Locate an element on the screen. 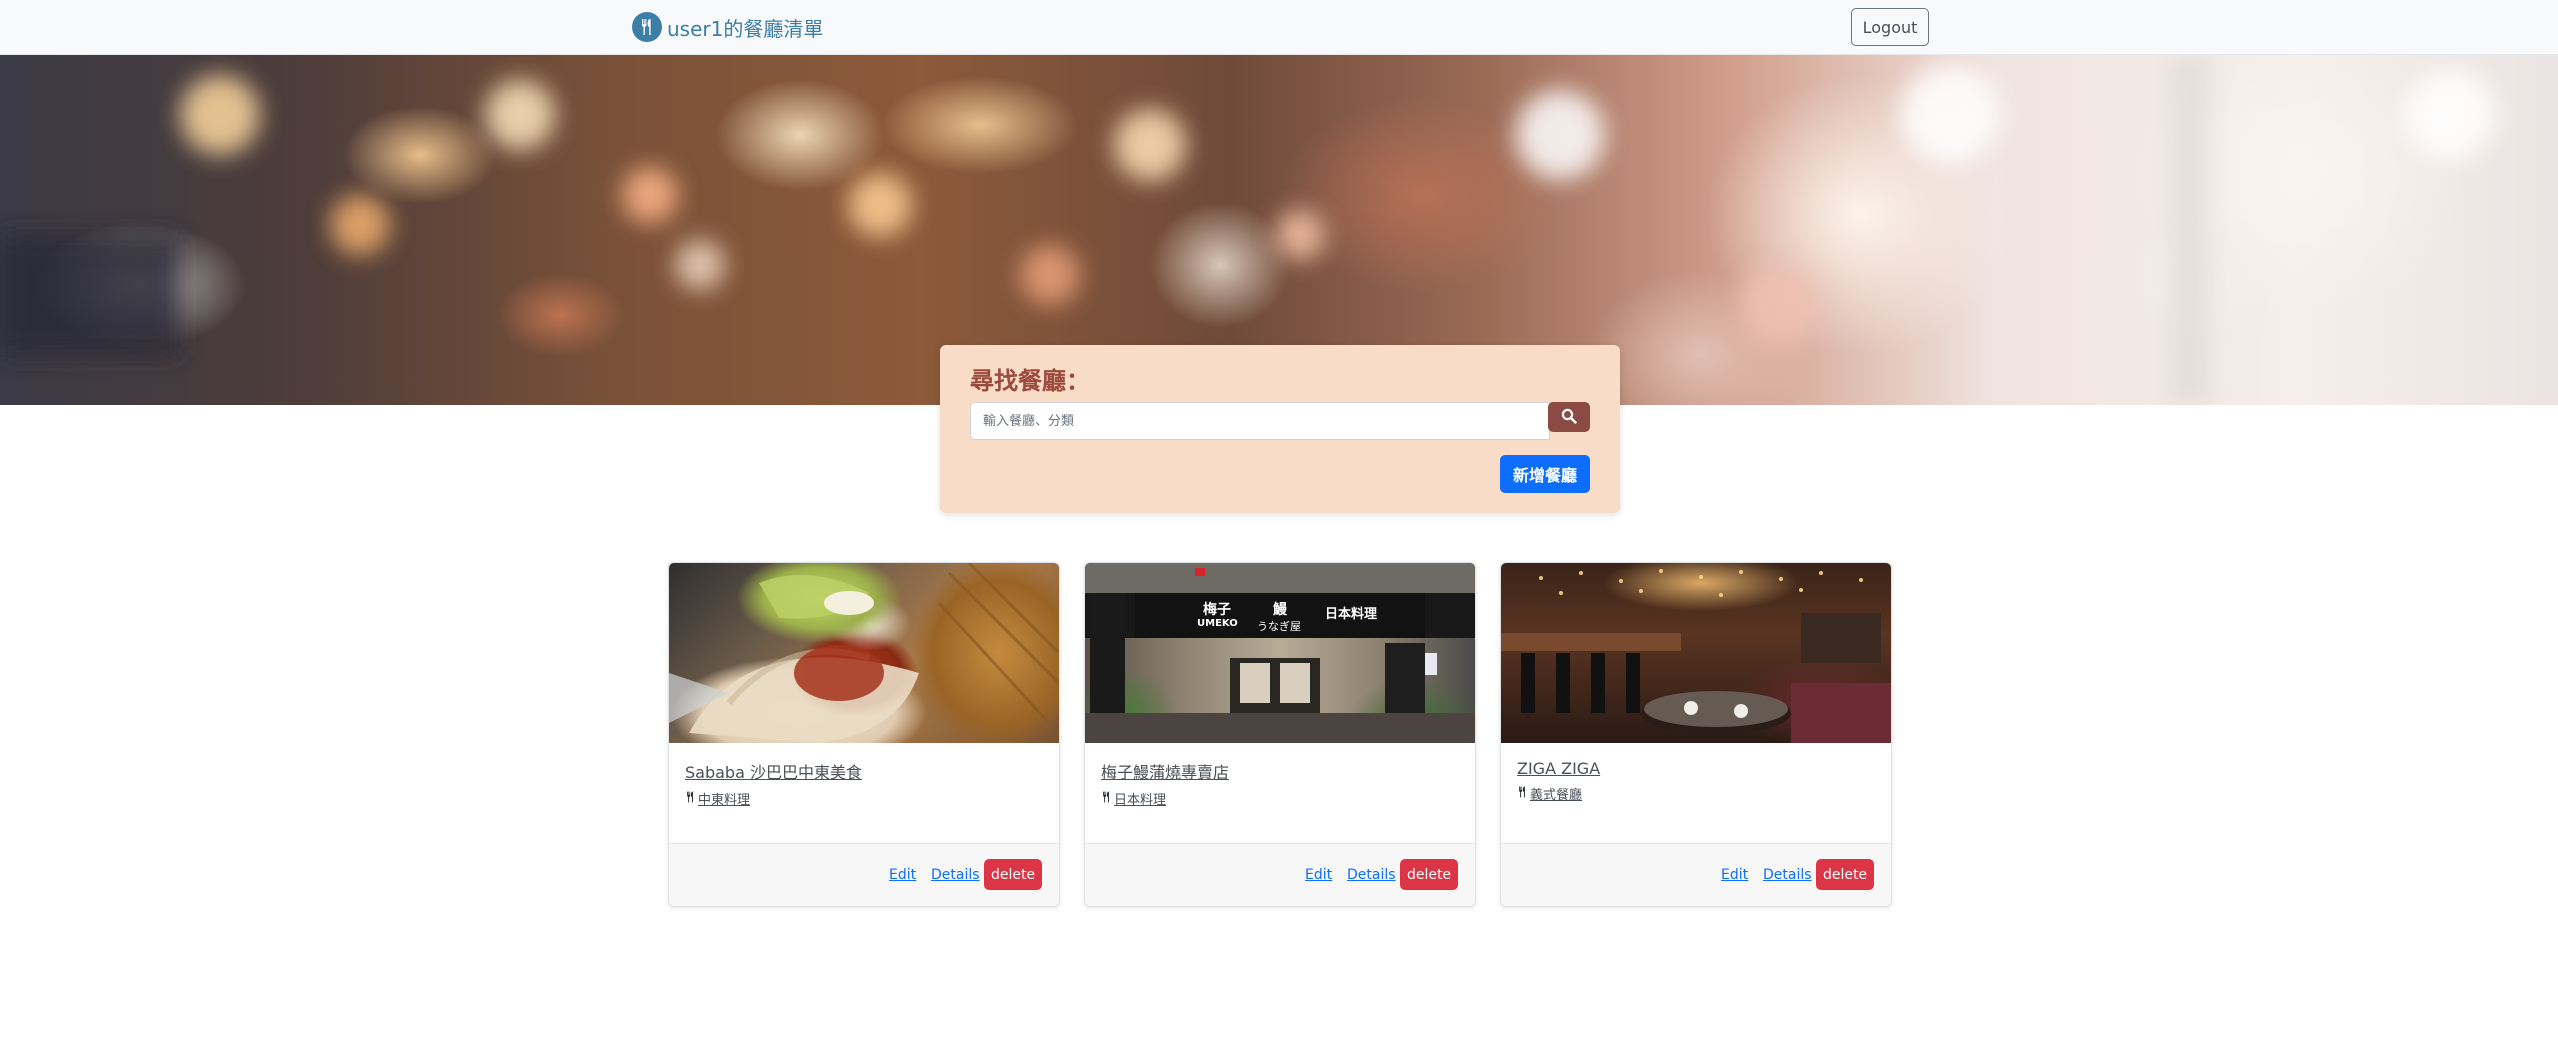  brand-title: user1的餐廳清單 is located at coordinates (745, 28).